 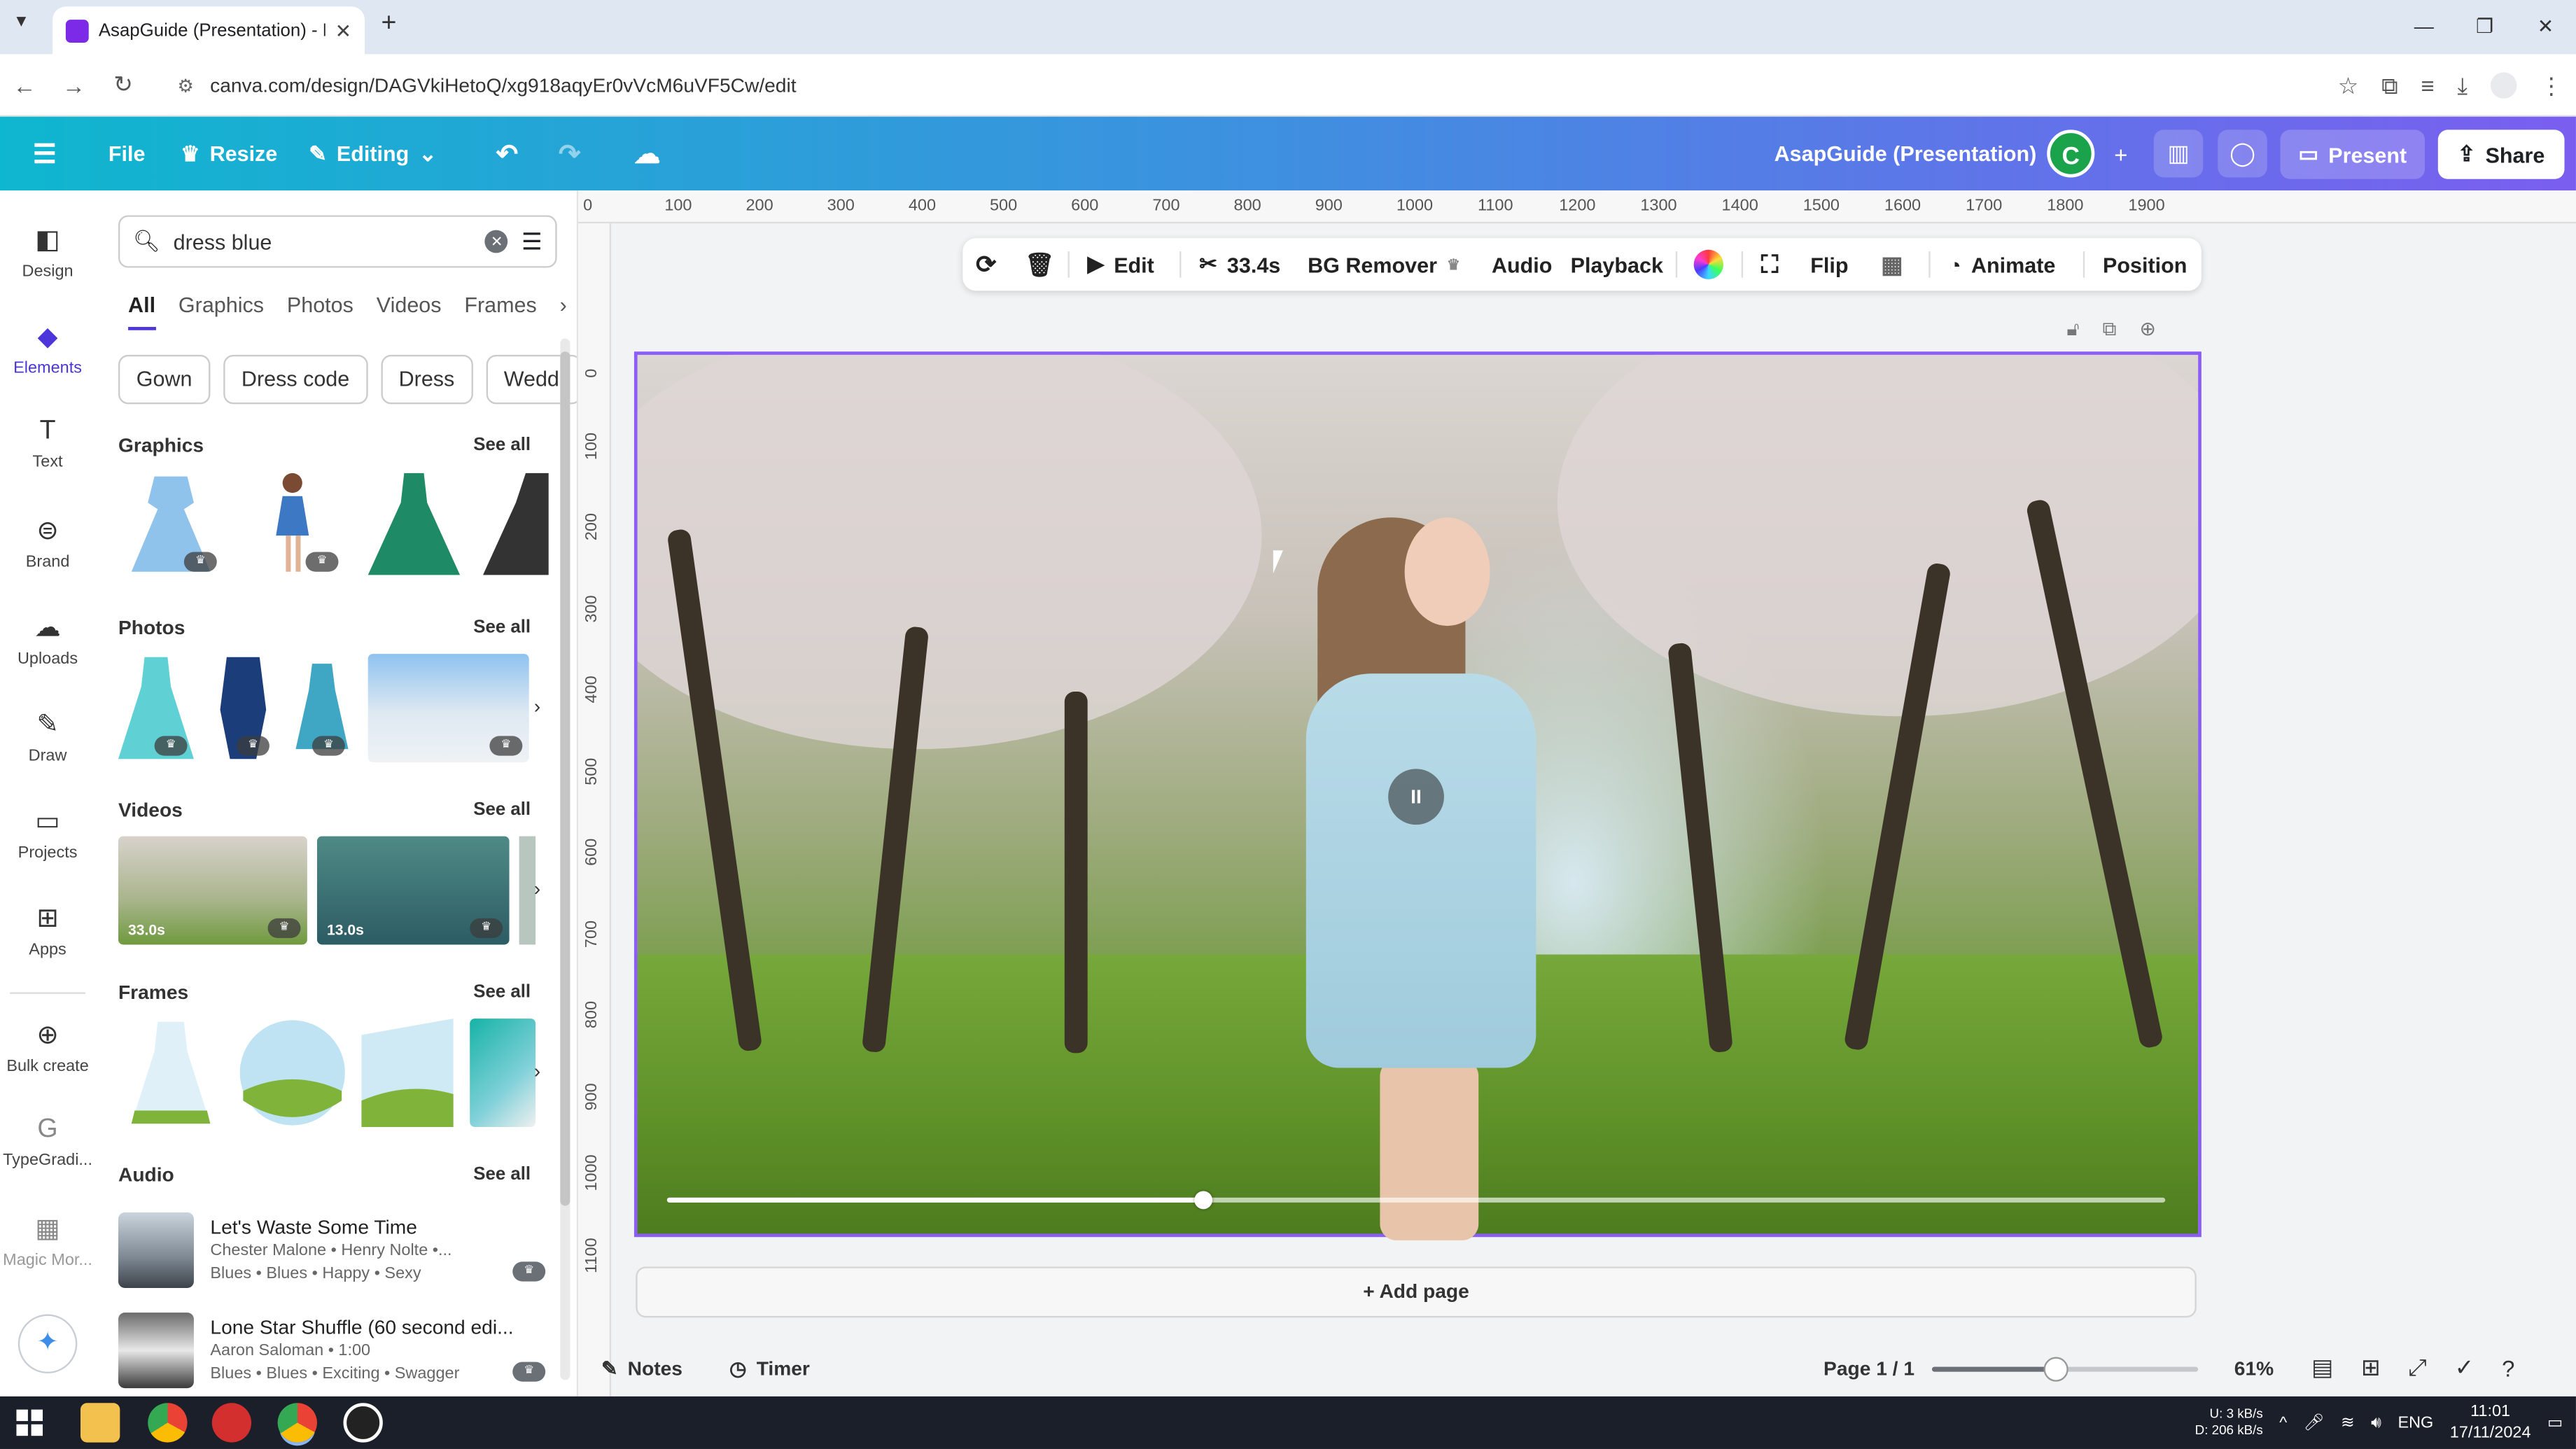 I want to click on media-controls-icon: ≡, so click(x=2427, y=85).